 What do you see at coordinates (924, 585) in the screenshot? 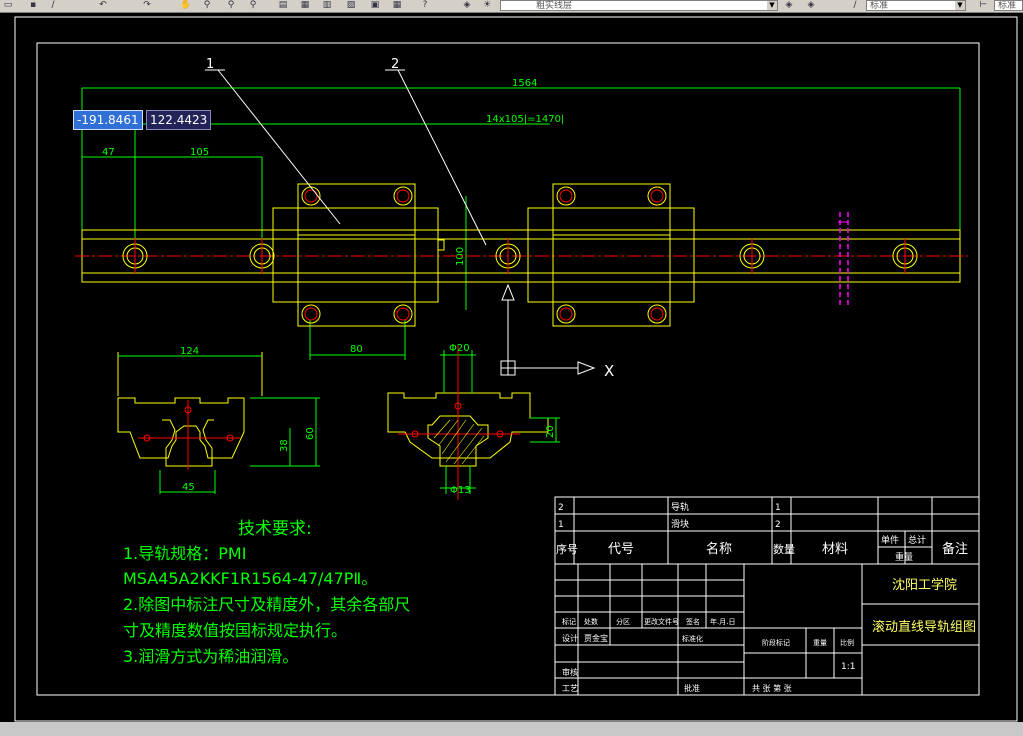
I see `school-name: 沈阳工学院` at bounding box center [924, 585].